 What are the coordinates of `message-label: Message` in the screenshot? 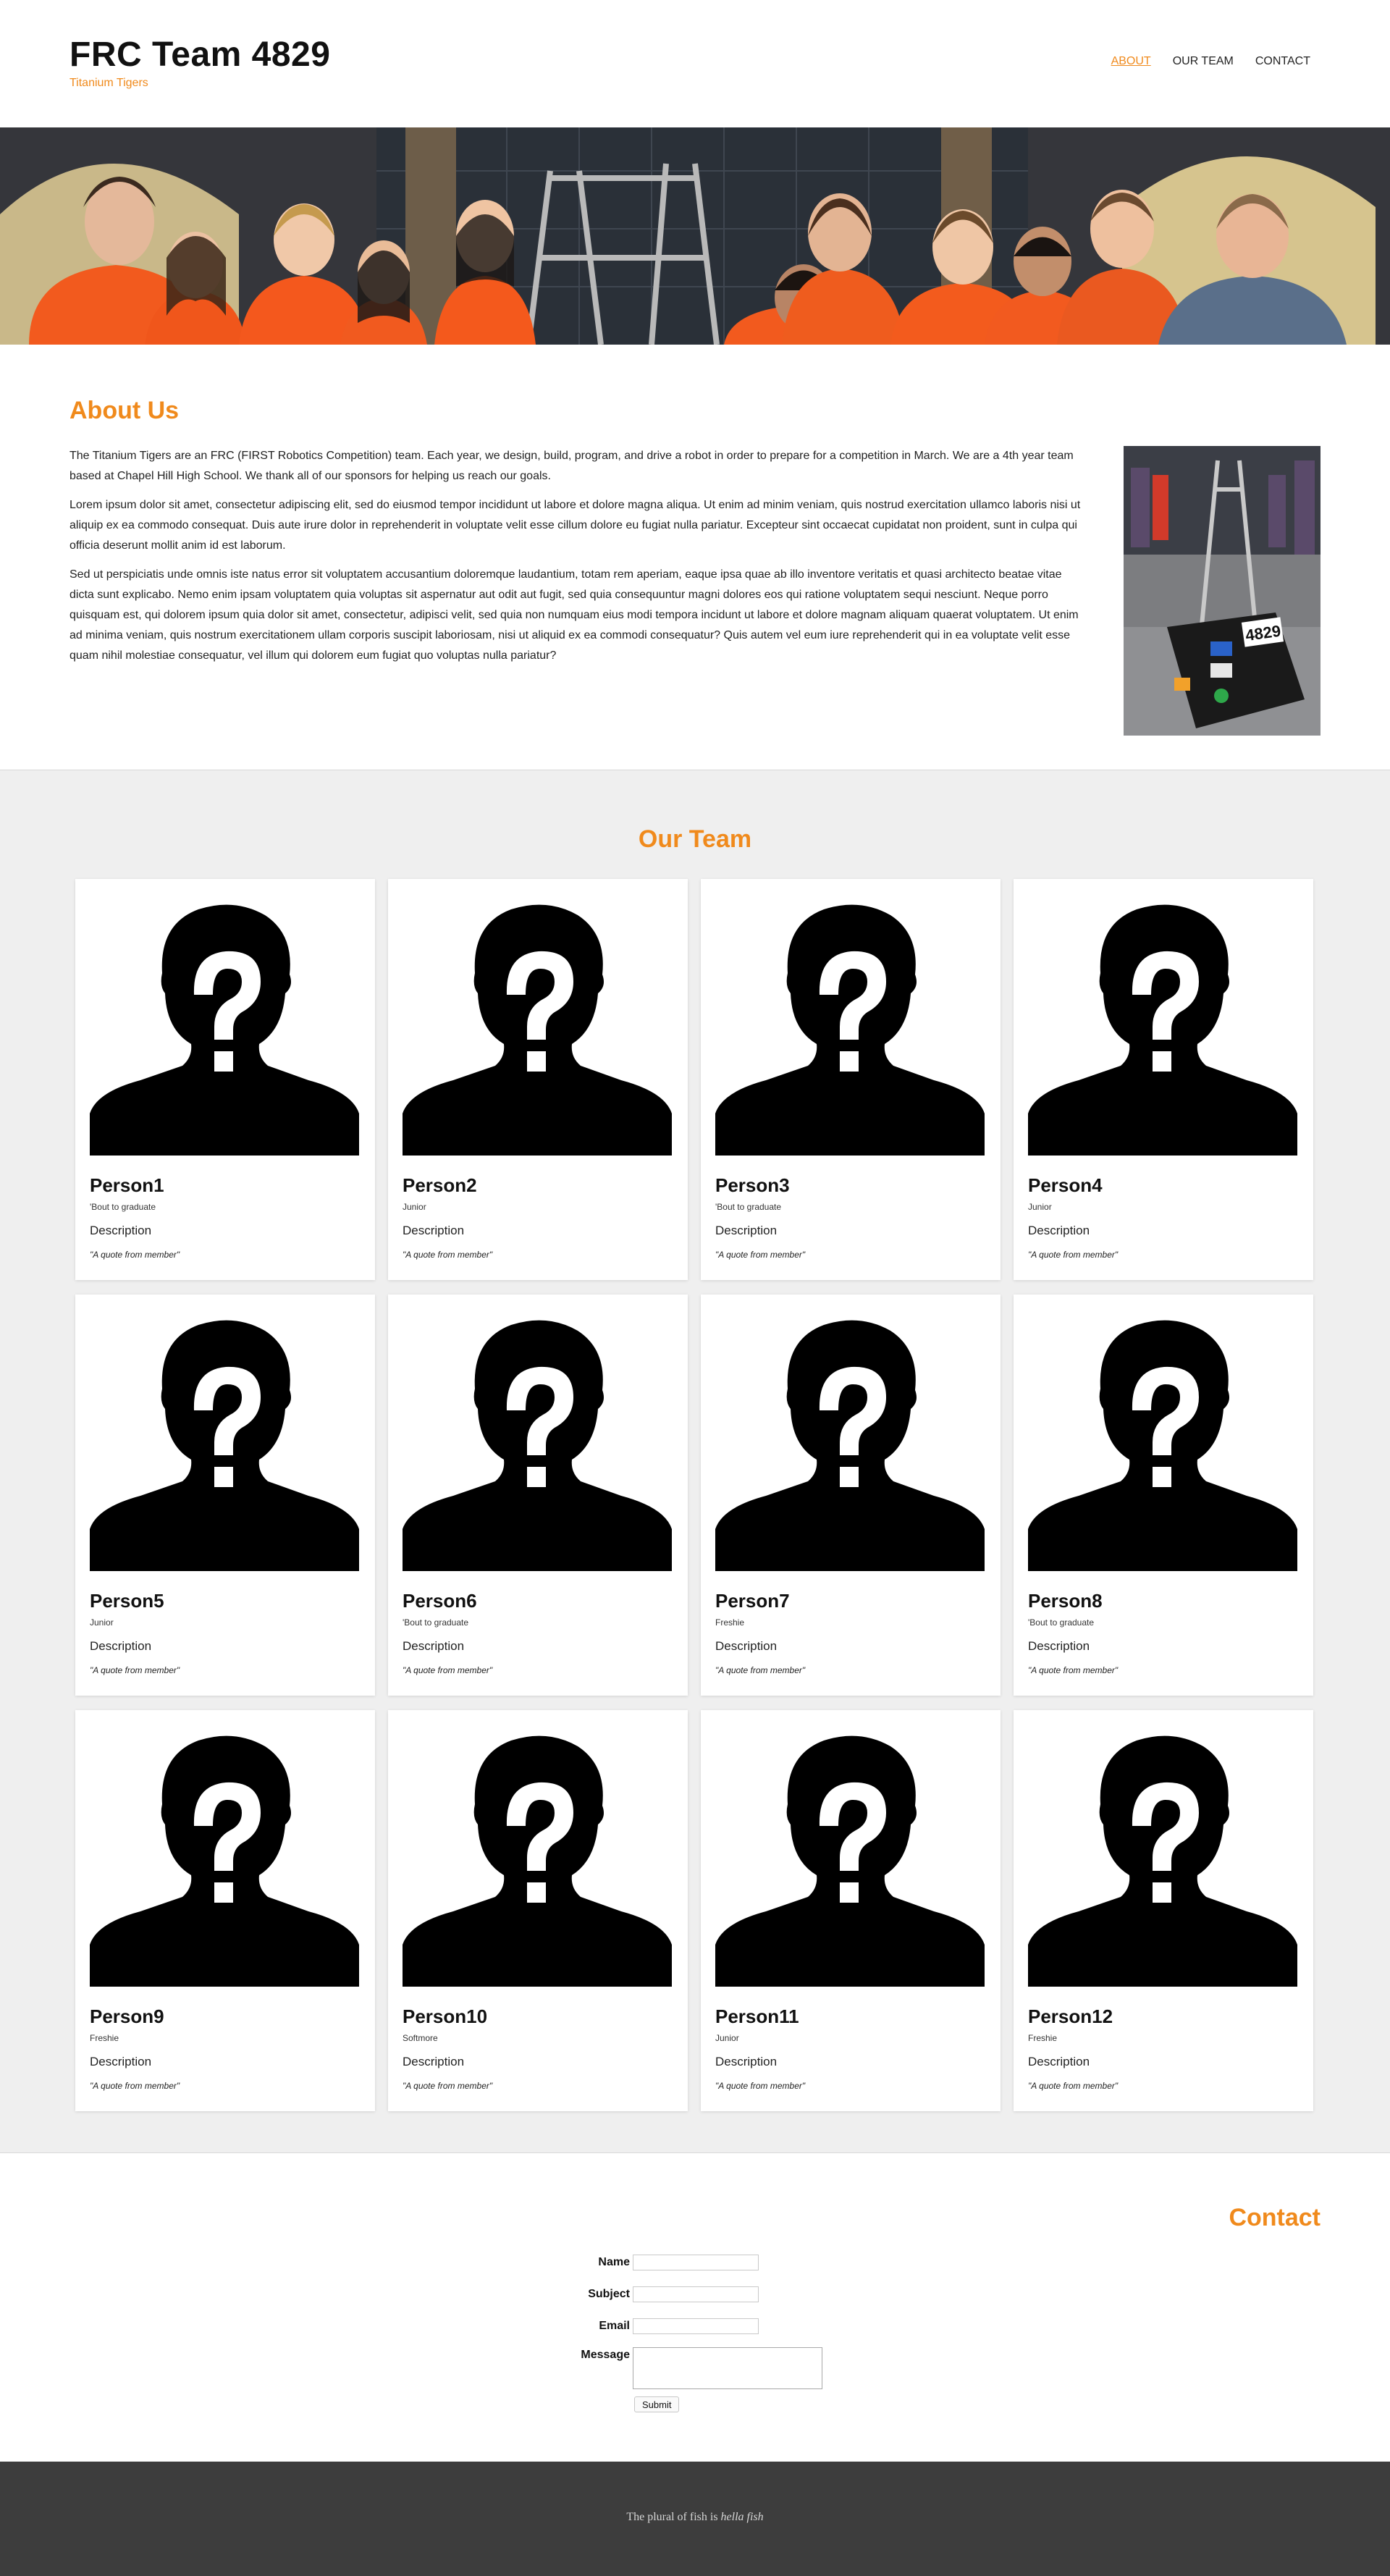 It's located at (606, 2355).